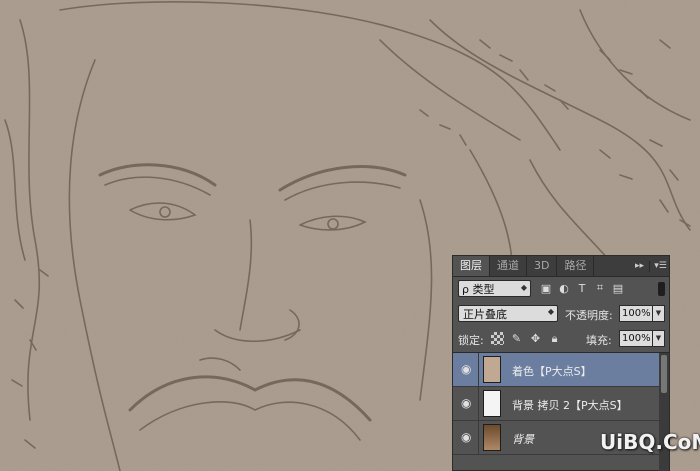  Describe the element at coordinates (636, 338) in the screenshot. I see `fill-input: 100%` at that location.